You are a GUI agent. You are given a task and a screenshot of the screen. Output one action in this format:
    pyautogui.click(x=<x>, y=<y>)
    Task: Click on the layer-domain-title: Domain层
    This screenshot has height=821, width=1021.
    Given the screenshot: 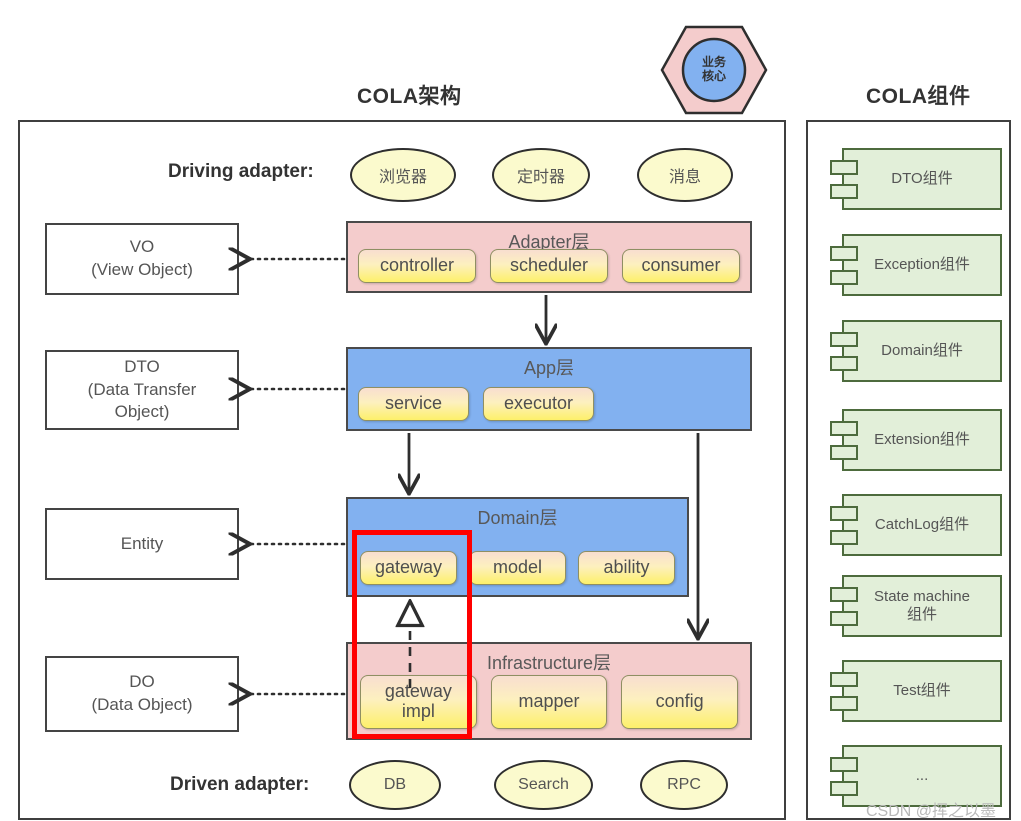 What is the action you would take?
    pyautogui.click(x=517, y=518)
    